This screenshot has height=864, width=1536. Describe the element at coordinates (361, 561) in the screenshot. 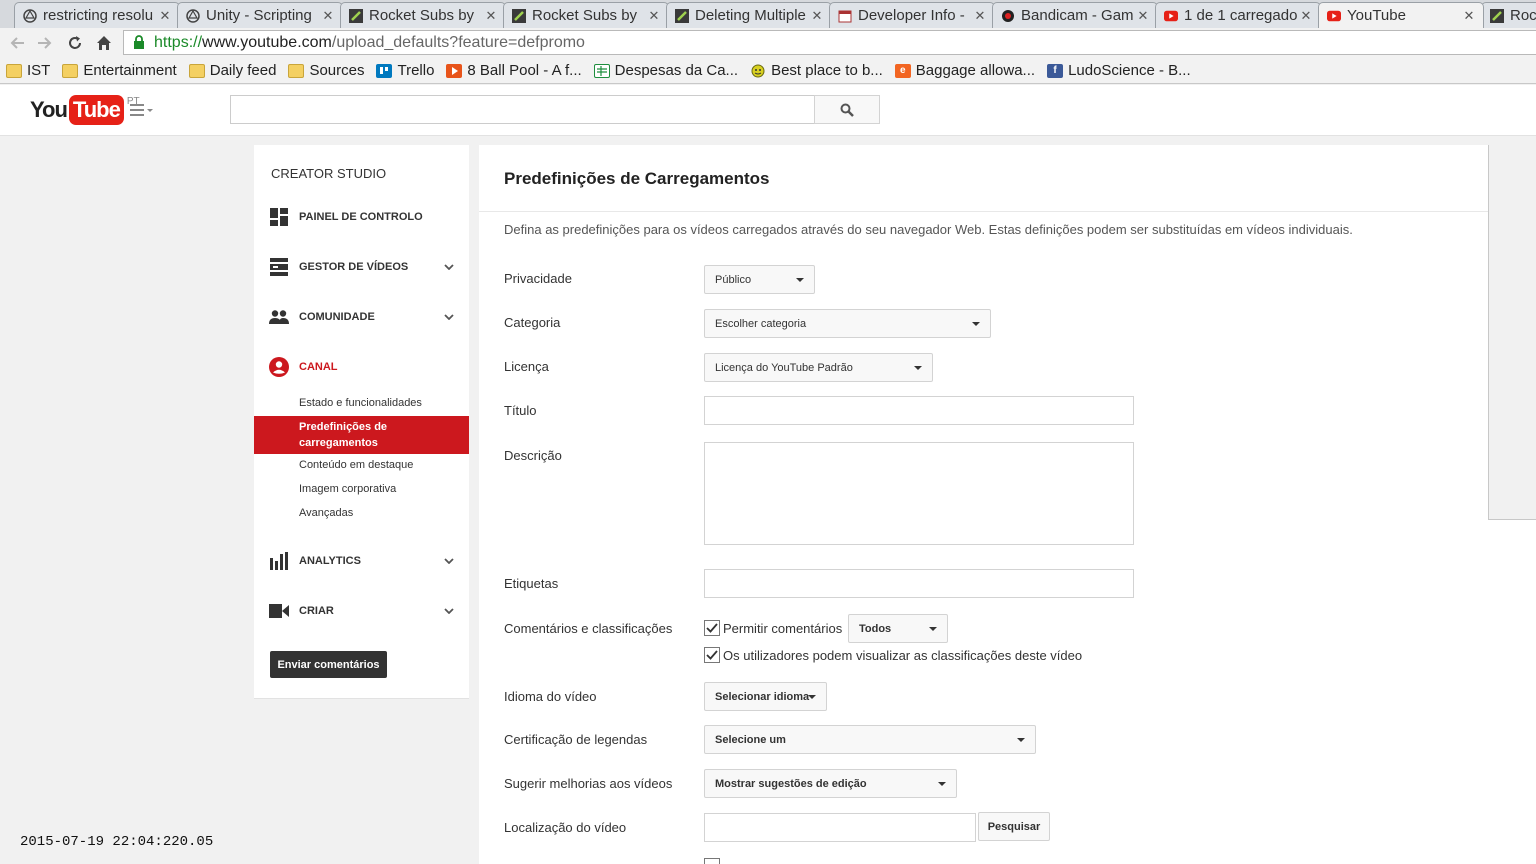

I see `sidebar-item-analytics: ANALYTICS` at that location.